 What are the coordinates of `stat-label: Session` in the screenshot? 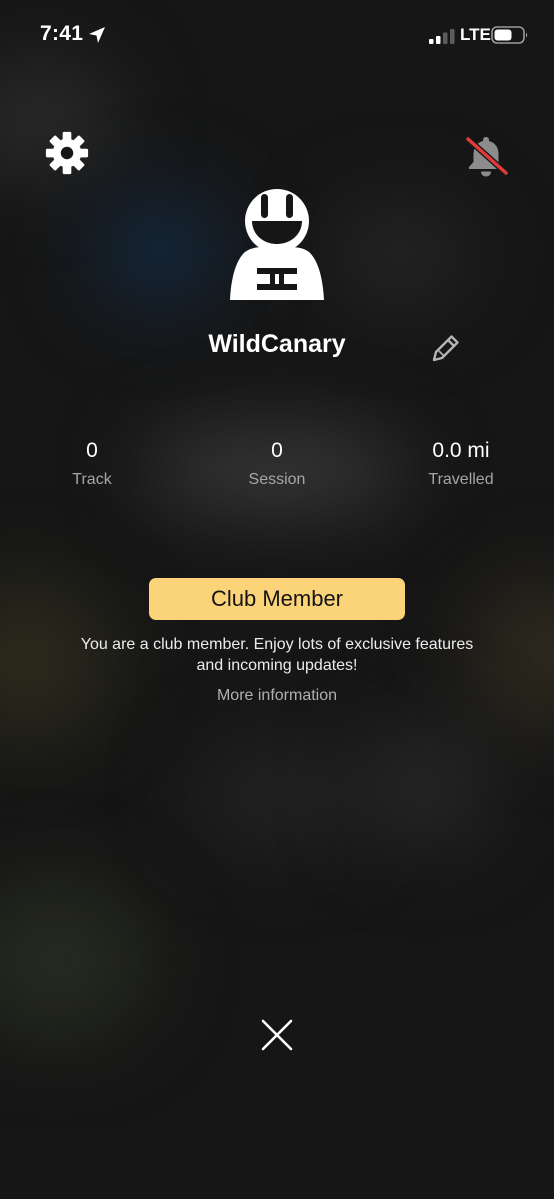 It's located at (277, 479).